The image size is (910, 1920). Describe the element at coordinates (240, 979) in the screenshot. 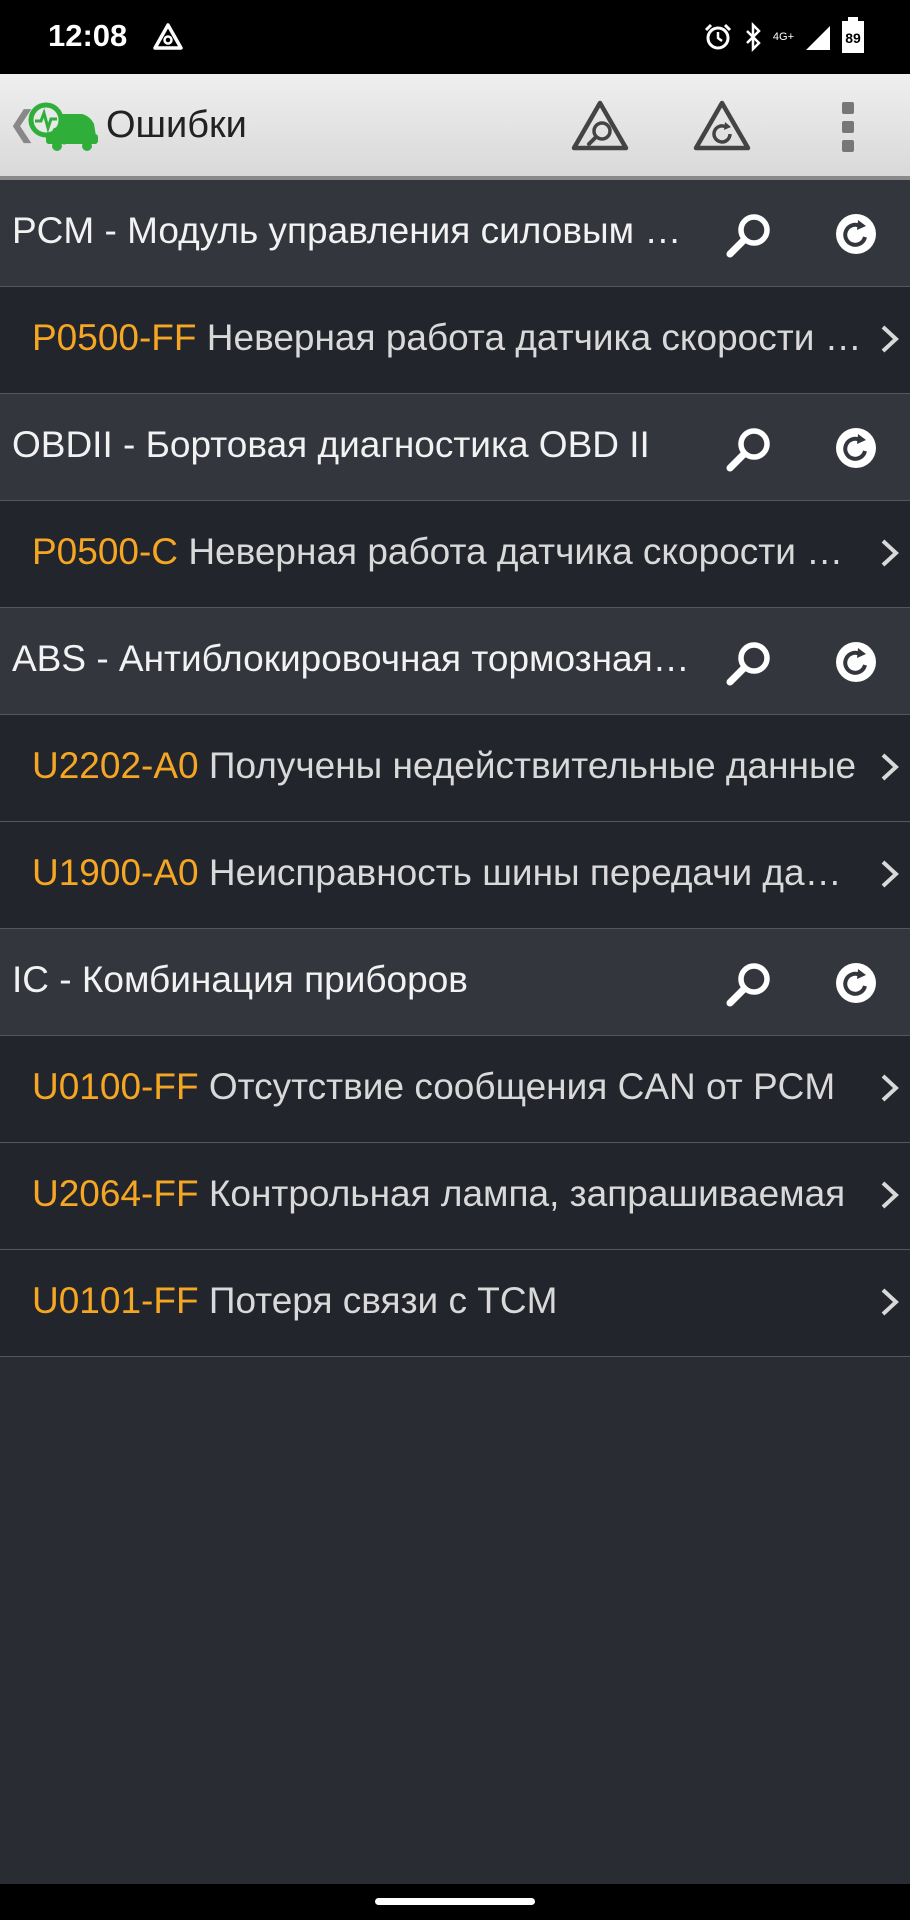

I see `module-label: IC - Комбинация приборов` at that location.